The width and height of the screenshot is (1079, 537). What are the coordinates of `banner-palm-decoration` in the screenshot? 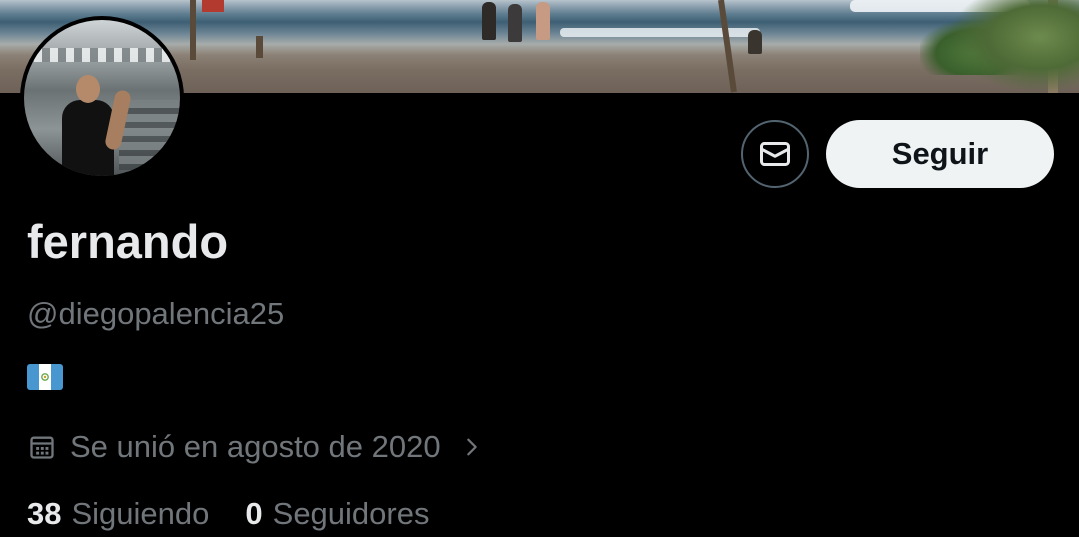 It's located at (1014, 46).